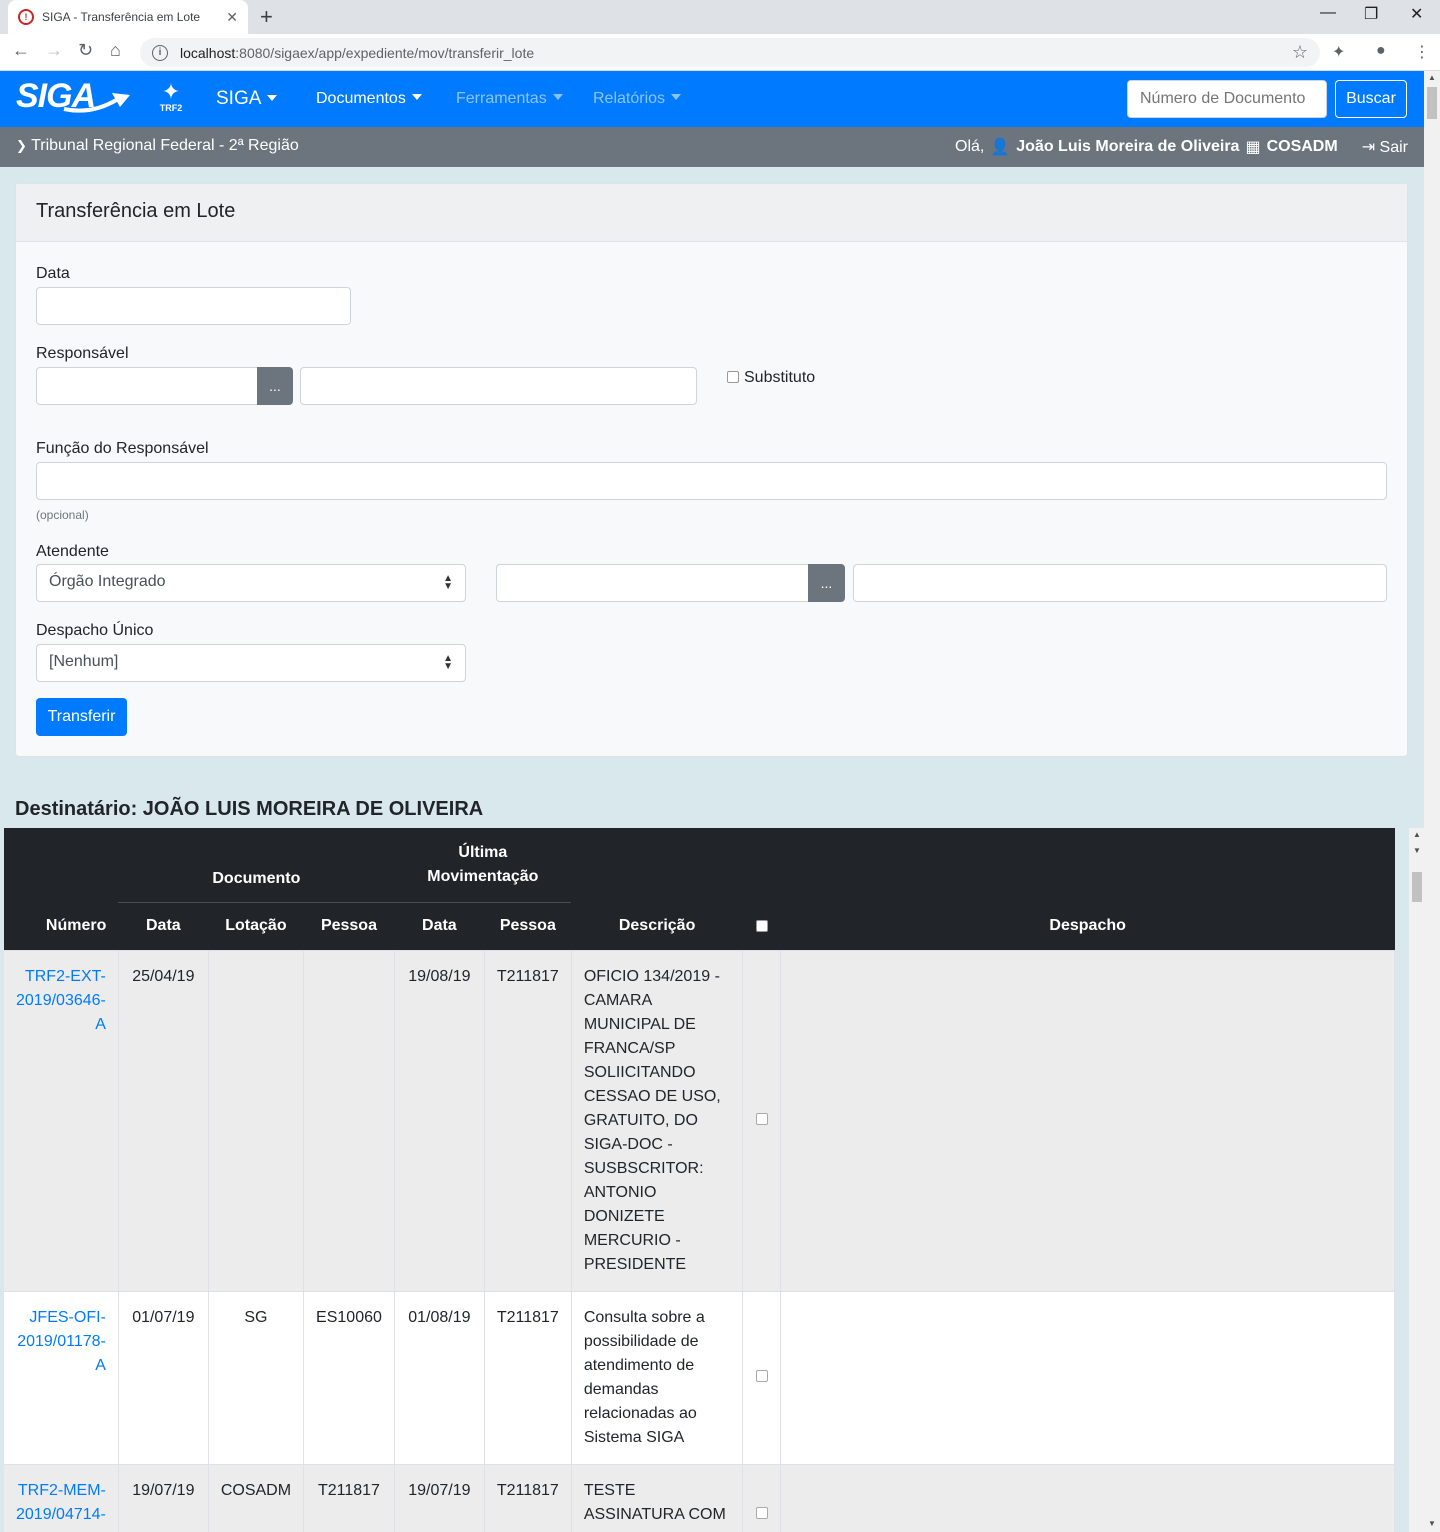  I want to click on col-mov-data: Data, so click(439, 925).